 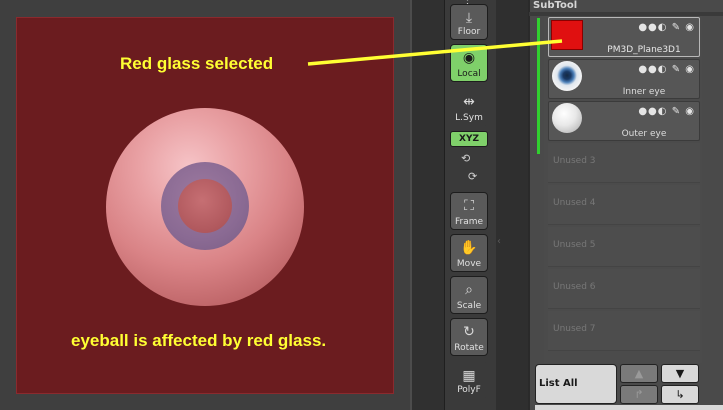 What do you see at coordinates (574, 161) in the screenshot?
I see `unused-label: Unused 3` at bounding box center [574, 161].